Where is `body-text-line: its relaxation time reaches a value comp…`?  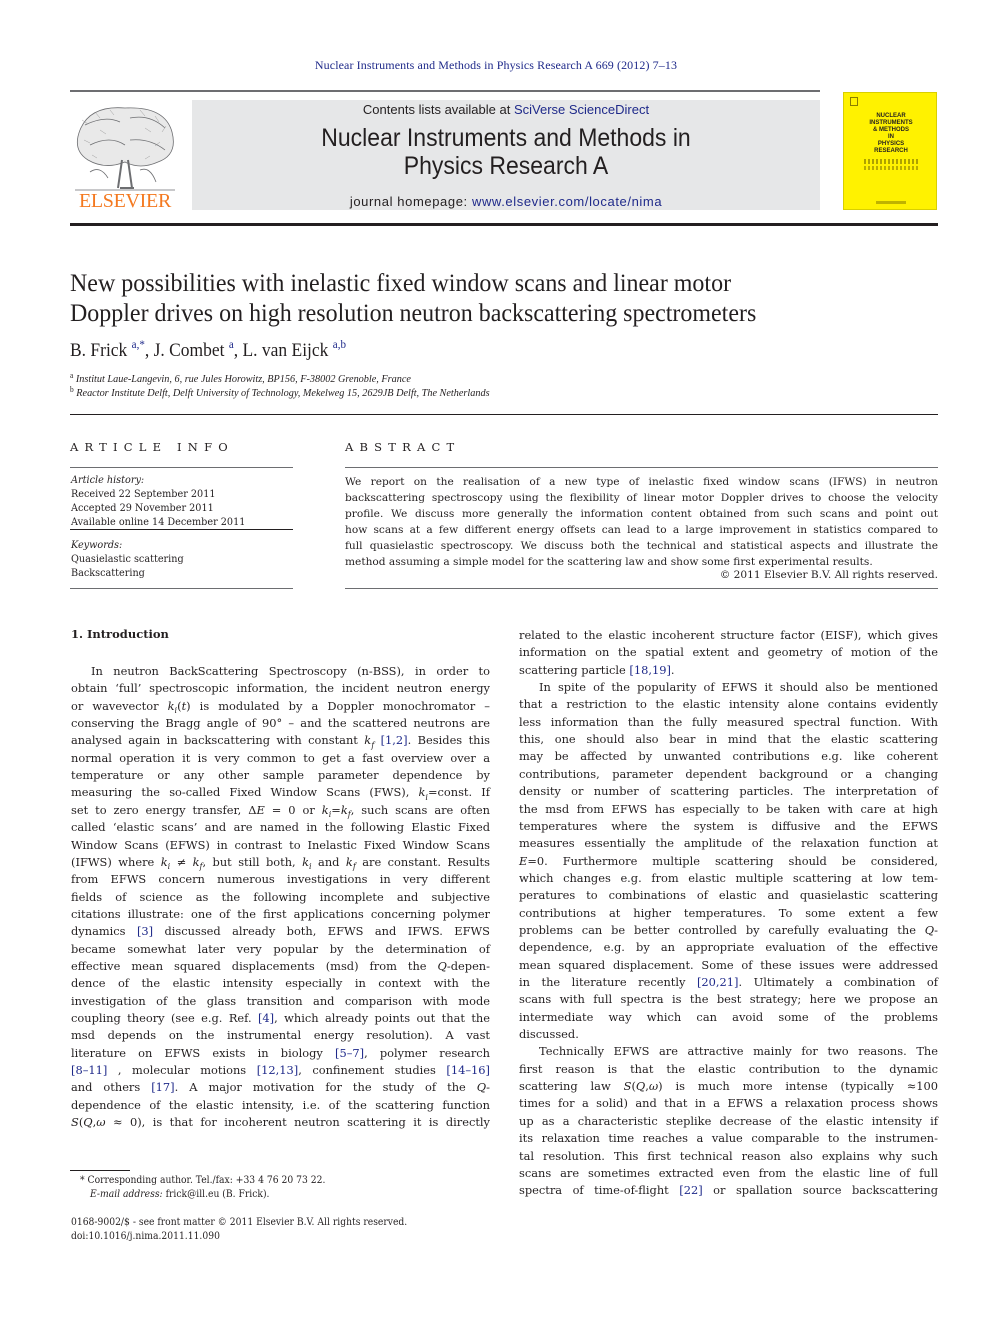 body-text-line: its relaxation time reaches a value comp… is located at coordinates (728, 1138).